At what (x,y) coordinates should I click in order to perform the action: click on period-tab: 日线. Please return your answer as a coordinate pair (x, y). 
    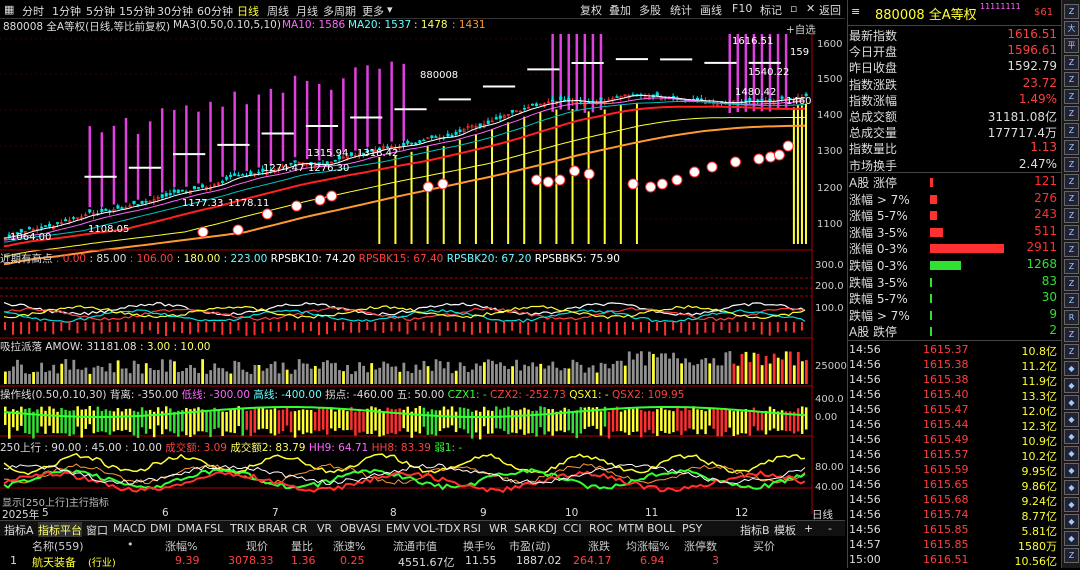
    Looking at the image, I should click on (248, 11).